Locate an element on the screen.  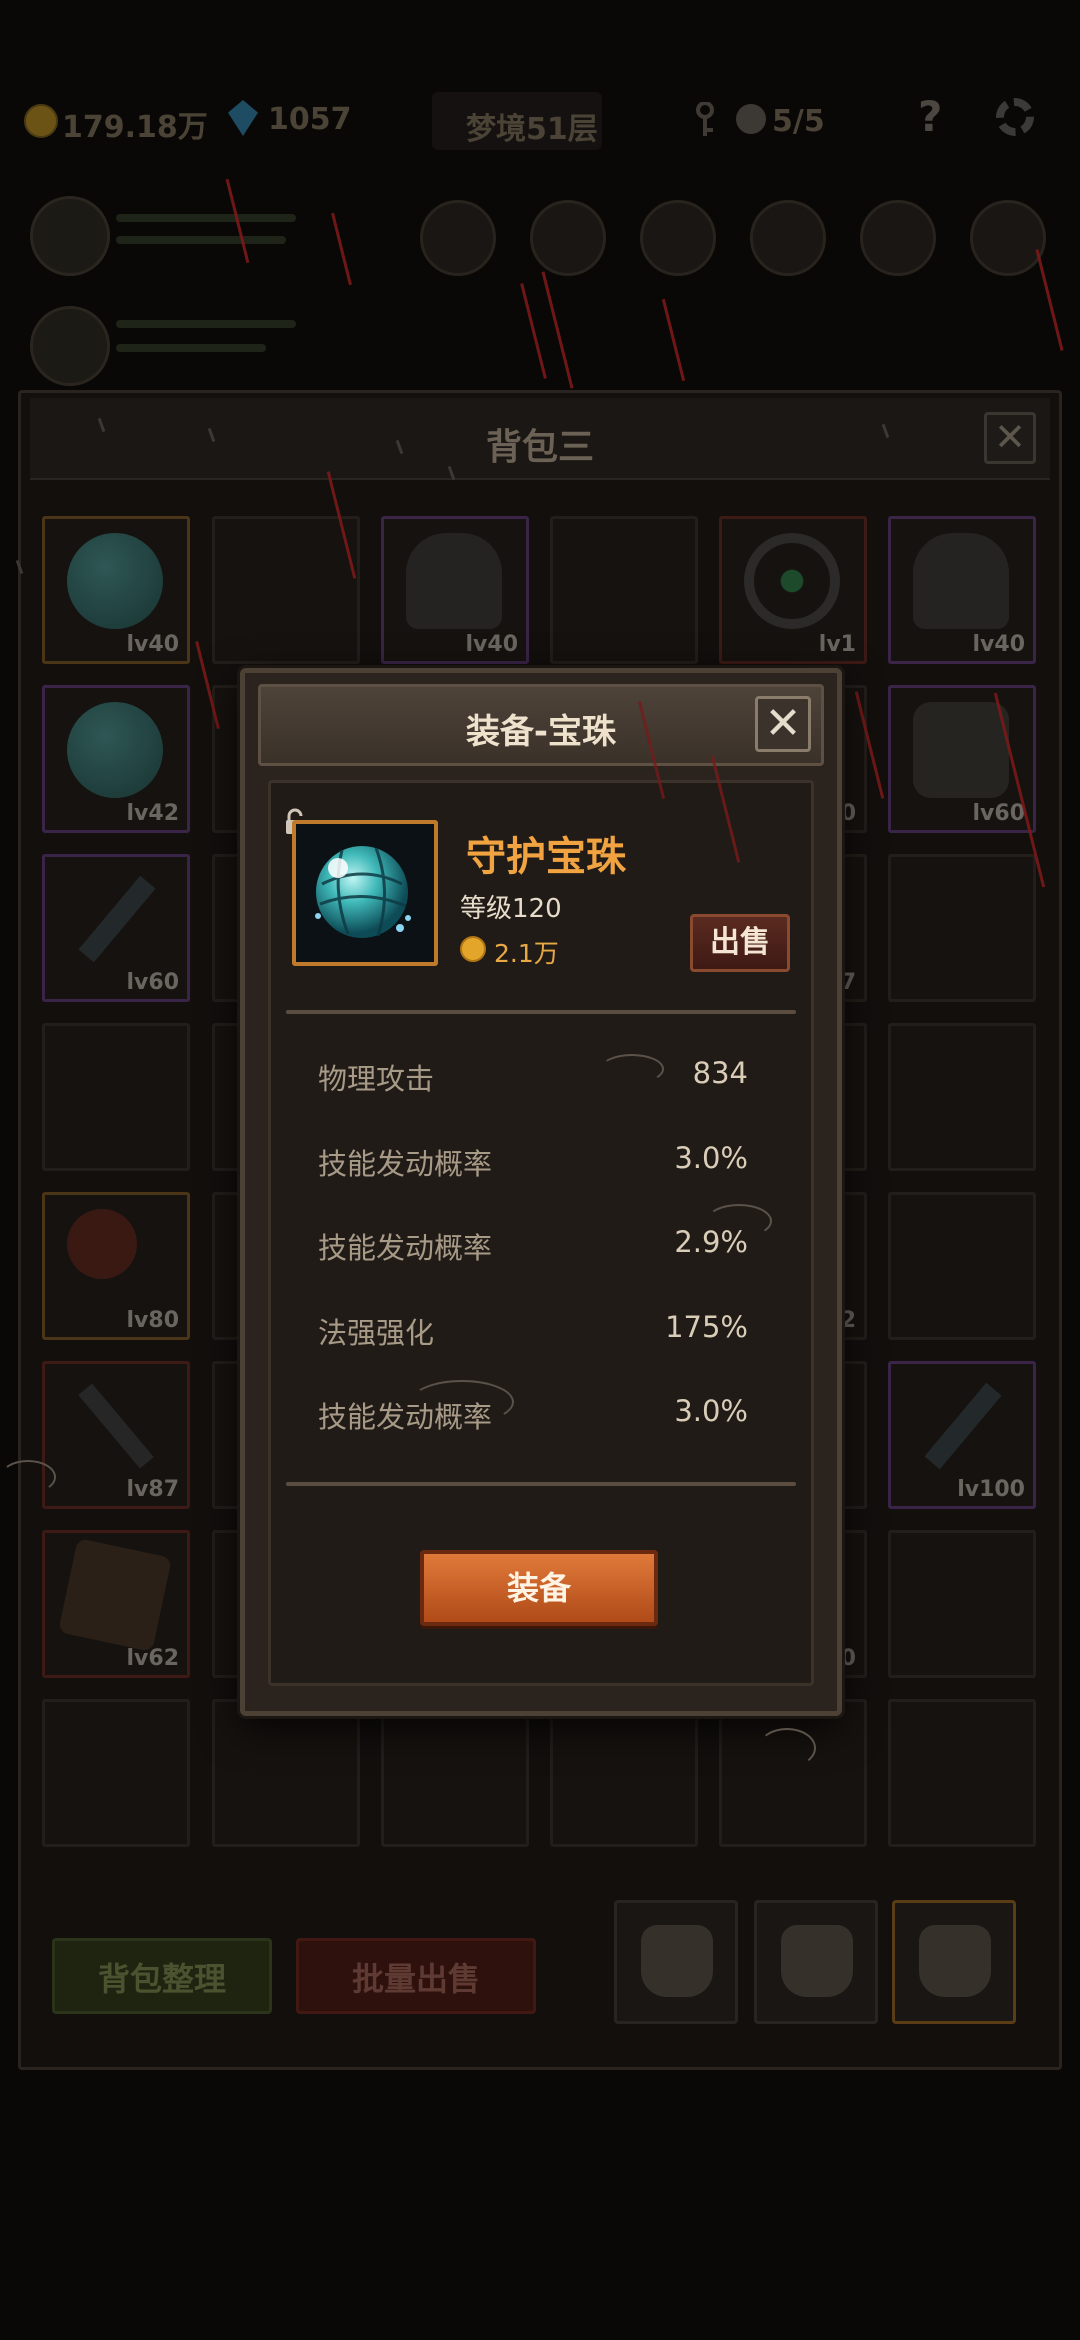
sell-button: 出售 is located at coordinates (740, 943).